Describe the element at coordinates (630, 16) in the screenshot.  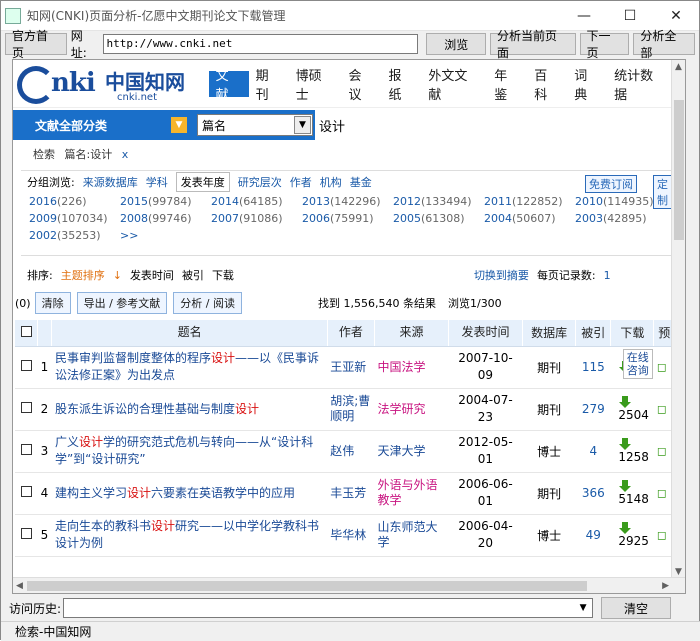
I see `maximize-button: ☐` at that location.